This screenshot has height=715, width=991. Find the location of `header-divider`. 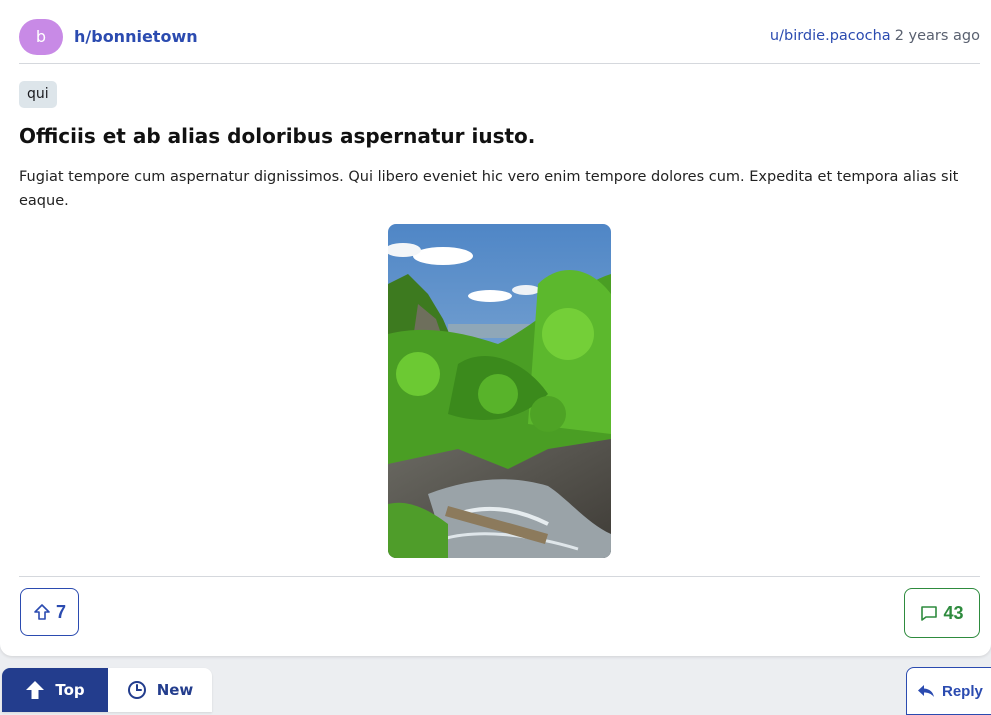

header-divider is located at coordinates (499, 63).